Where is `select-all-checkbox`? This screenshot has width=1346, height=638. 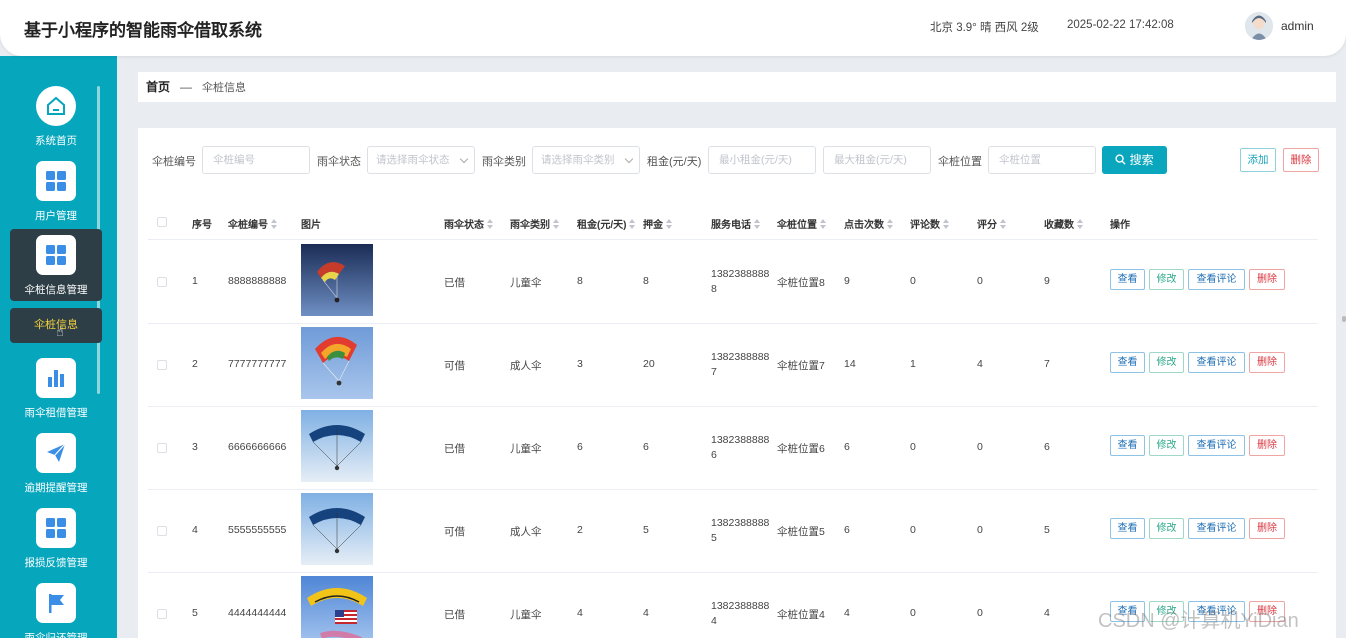 select-all-checkbox is located at coordinates (162, 222).